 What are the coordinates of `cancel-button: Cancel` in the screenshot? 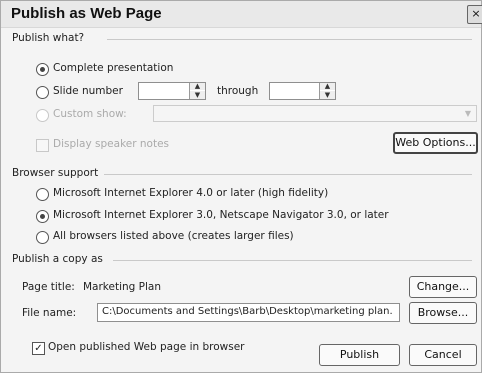 It's located at (443, 355).